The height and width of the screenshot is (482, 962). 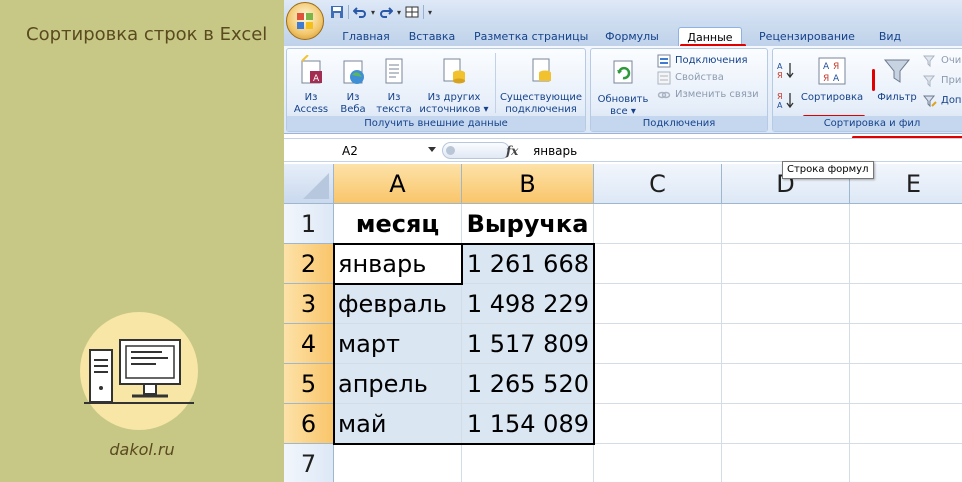 What do you see at coordinates (528, 224) in the screenshot?
I see `cell-b1: Выручка` at bounding box center [528, 224].